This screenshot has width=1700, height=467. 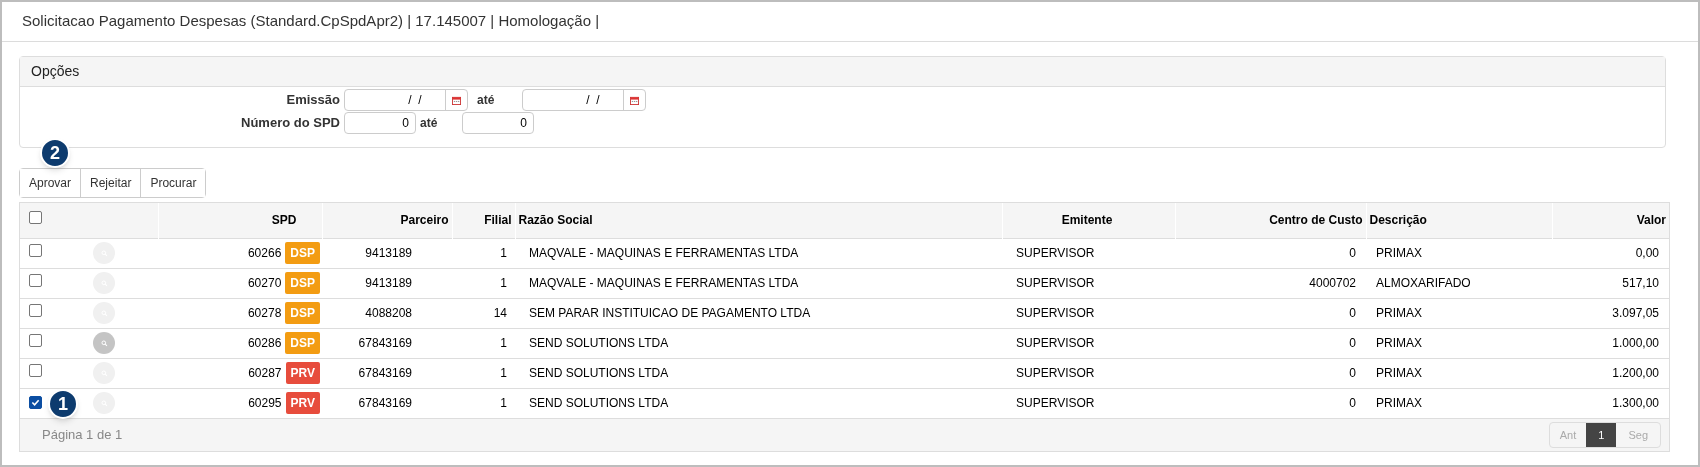 What do you see at coordinates (1651, 220) in the screenshot?
I see `column-header: Valor` at bounding box center [1651, 220].